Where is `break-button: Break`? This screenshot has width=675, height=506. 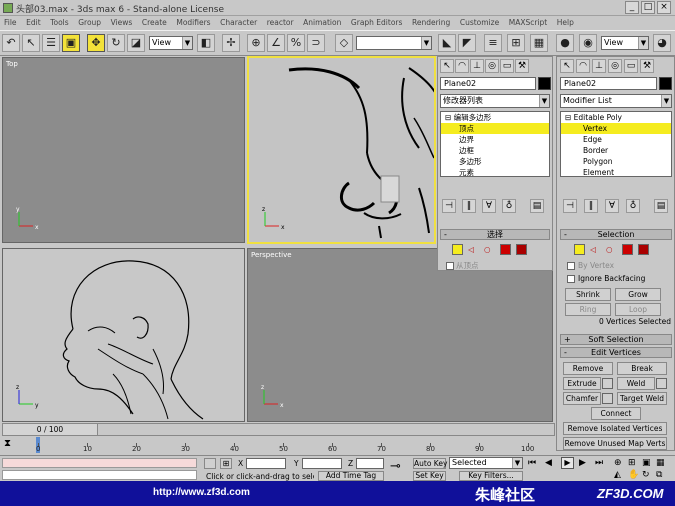
break-button: Break is located at coordinates (642, 368).